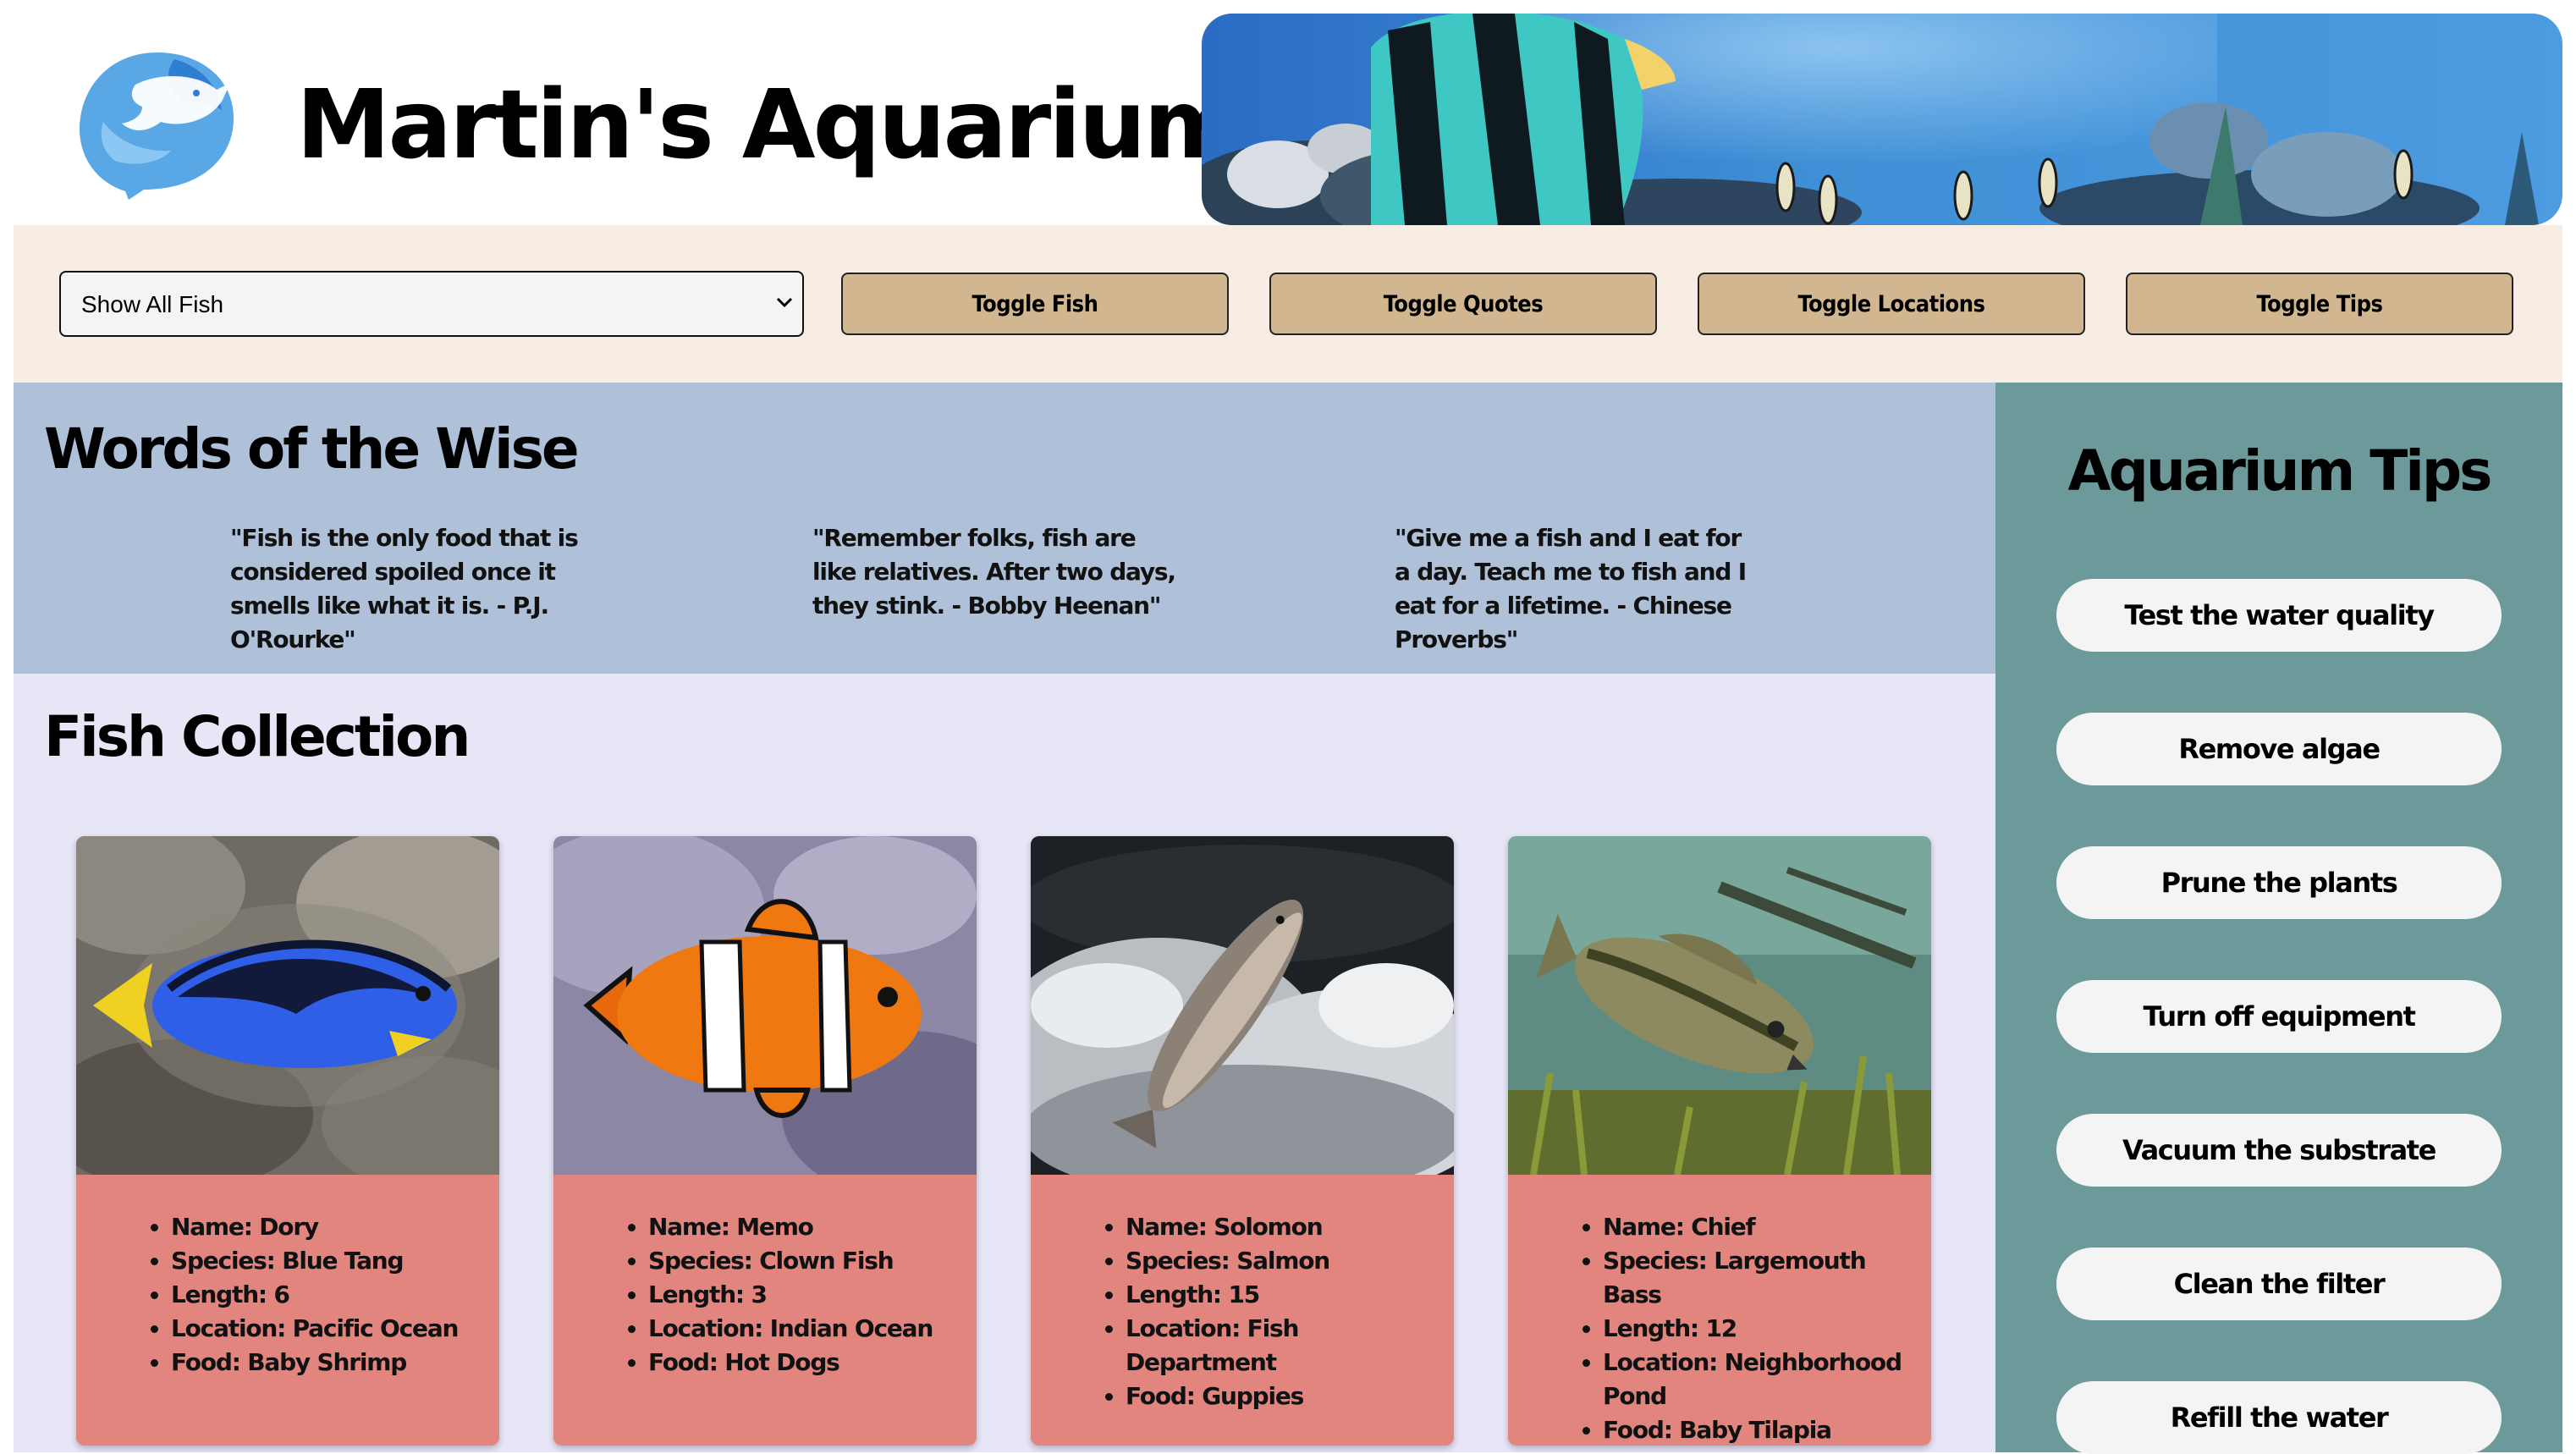  Describe the element at coordinates (2279, 1283) in the screenshot. I see `tip-clean-filter-button: Clean the filter` at that location.